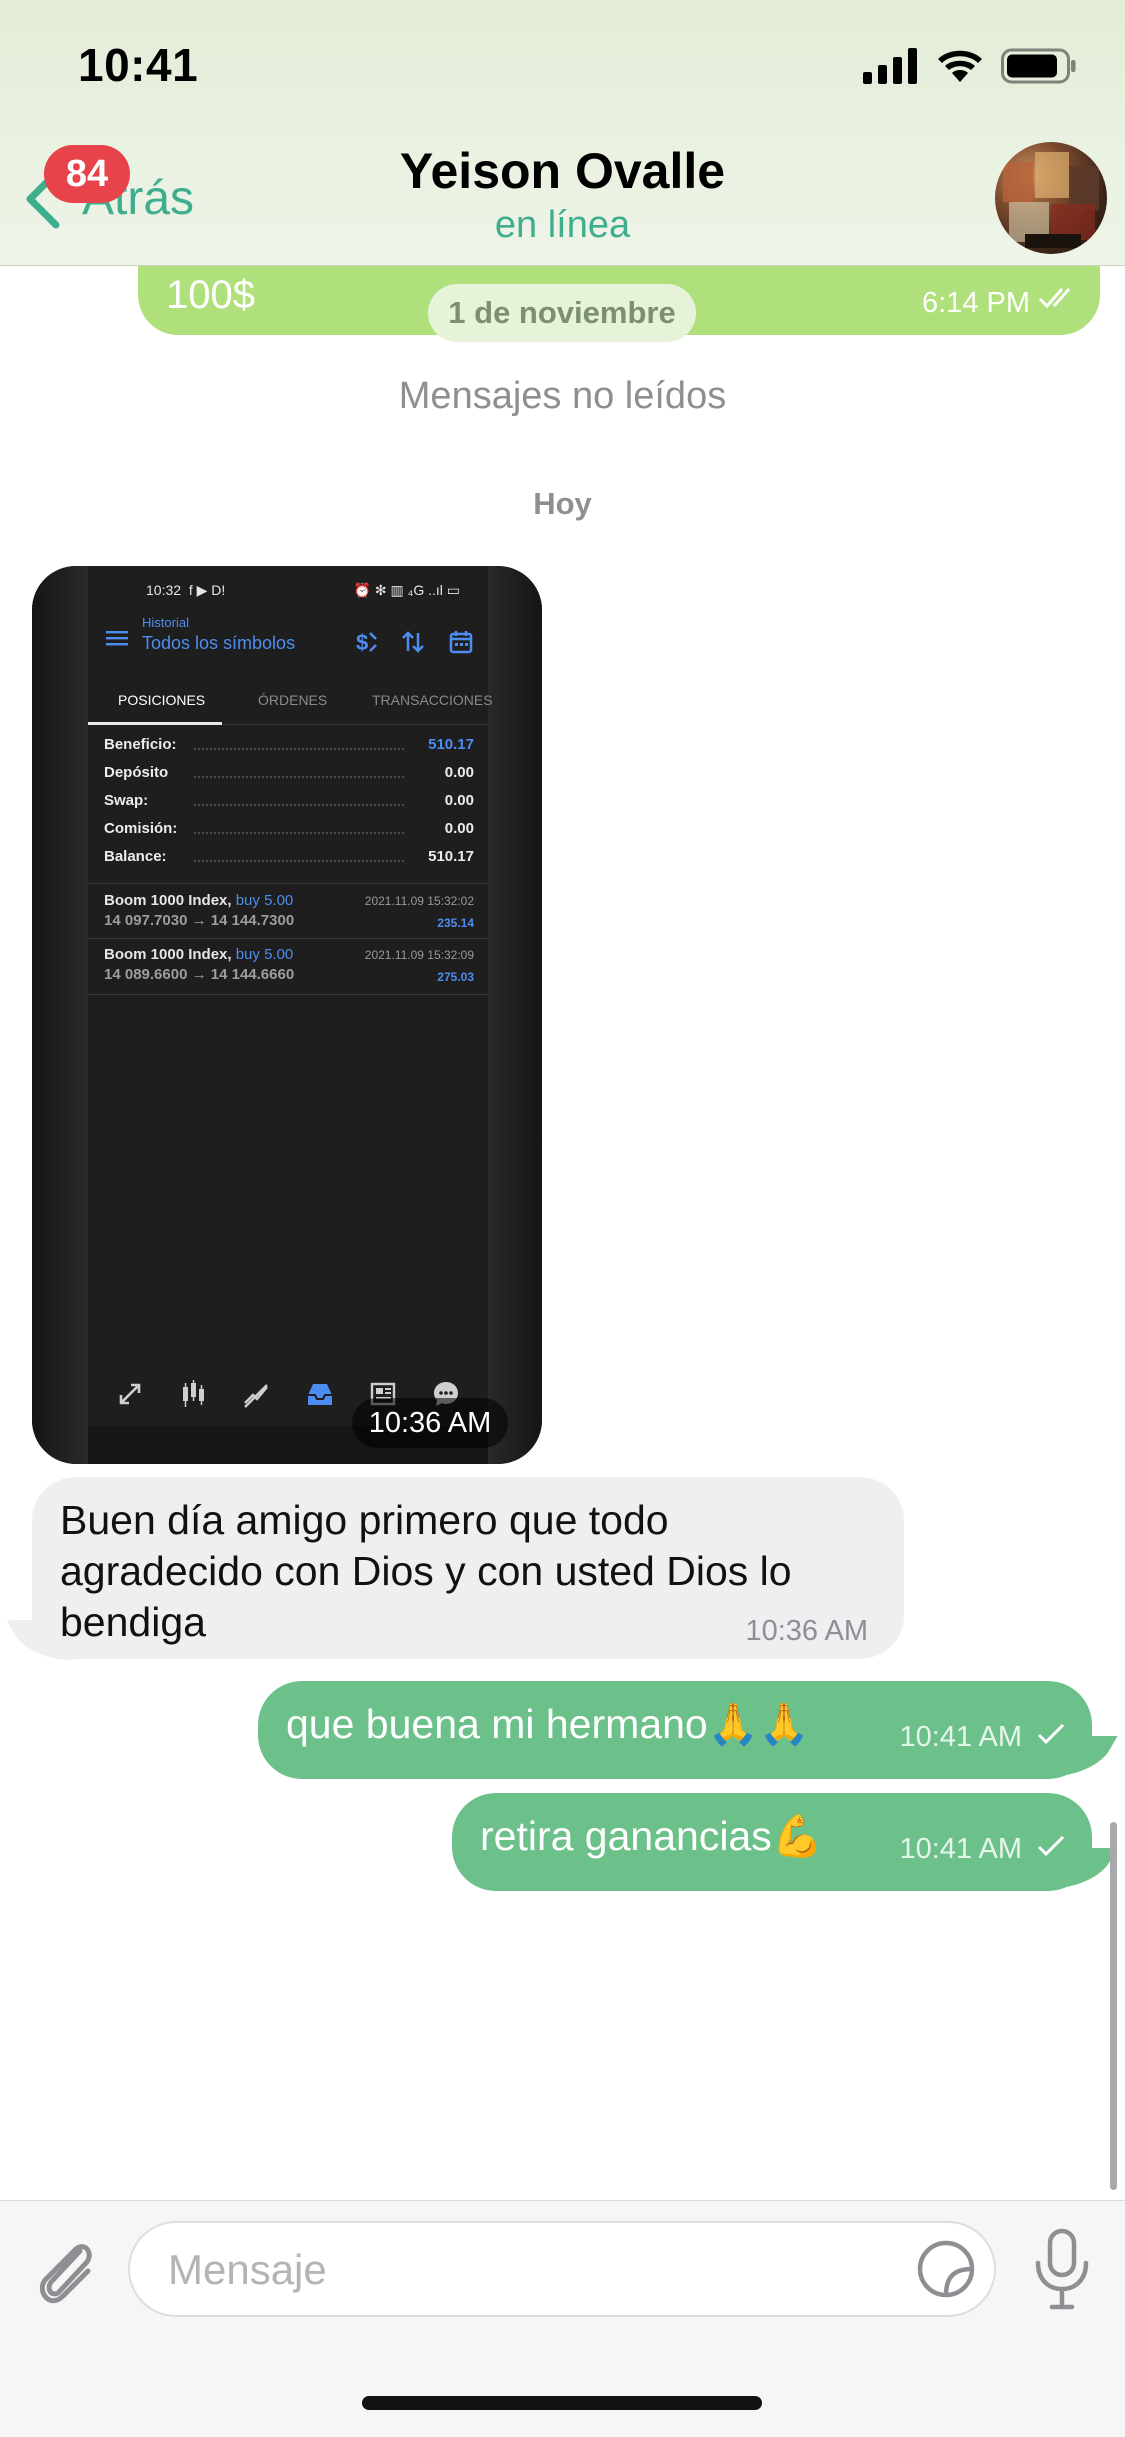  What do you see at coordinates (1059, 300) in the screenshot?
I see `double-check-icon` at bounding box center [1059, 300].